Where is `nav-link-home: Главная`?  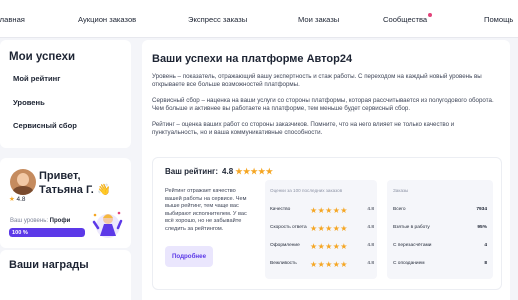 nav-link-home: Главная is located at coordinates (12, 19).